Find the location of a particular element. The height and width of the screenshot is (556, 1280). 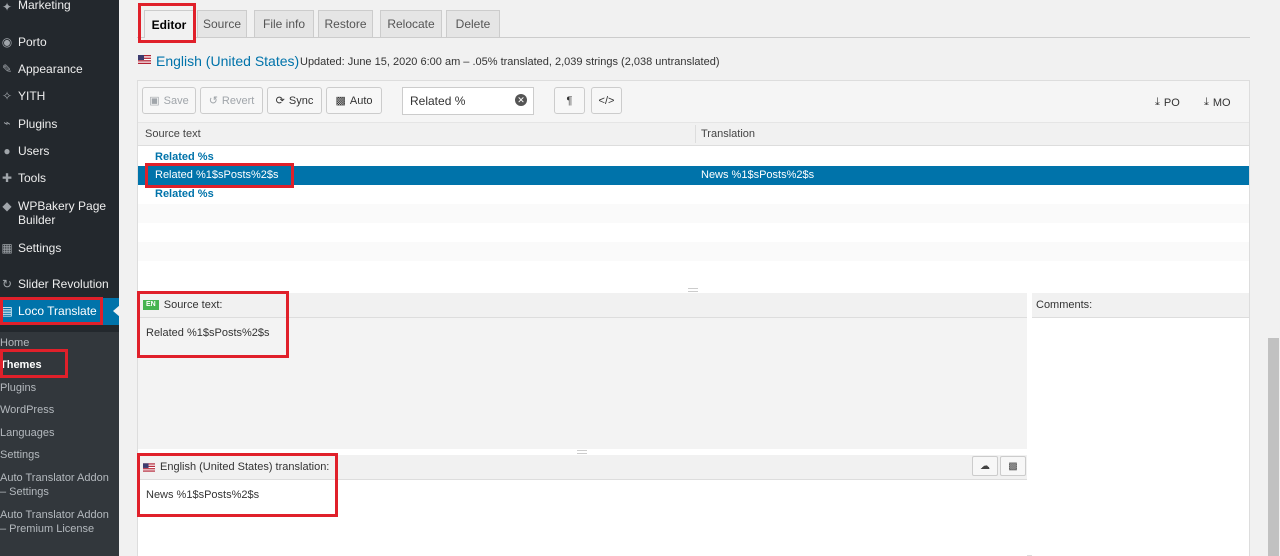

menu-appearance: ✎ Appearance is located at coordinates (59, 69).